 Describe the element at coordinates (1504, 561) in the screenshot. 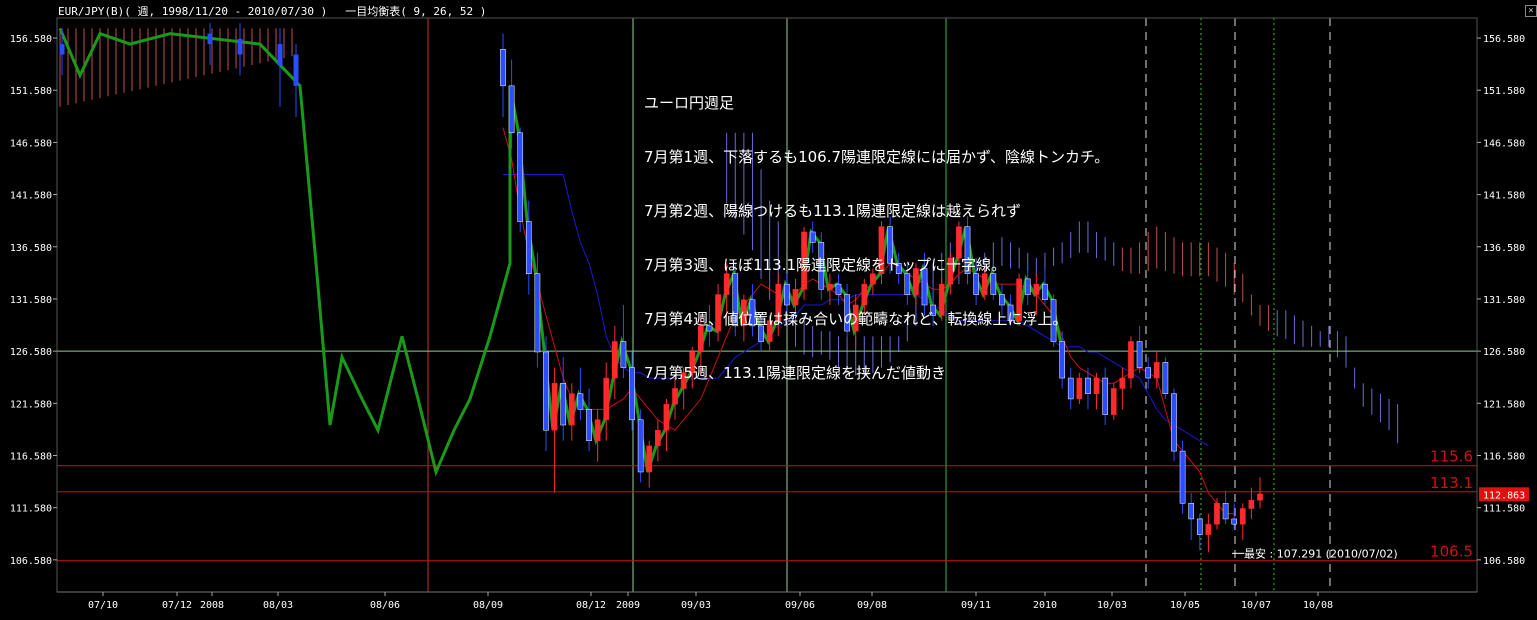

I see `y-tick-label-right: 106.580` at that location.